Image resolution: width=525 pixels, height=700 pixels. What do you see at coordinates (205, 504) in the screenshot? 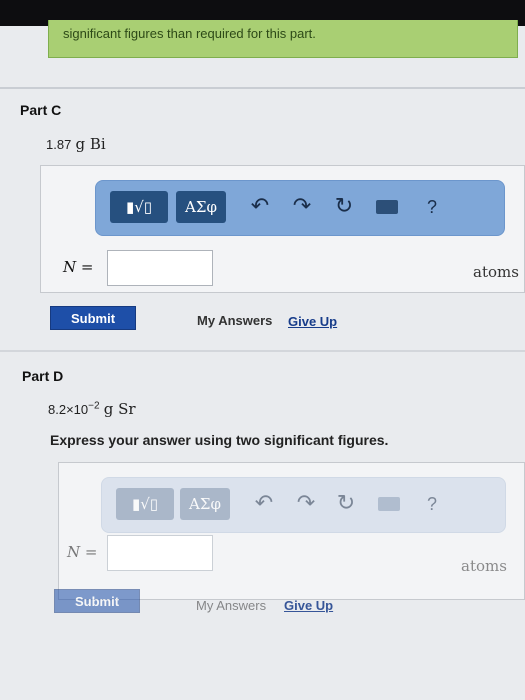
I see `part-d-symbols-button: ΑΣφ` at bounding box center [205, 504].